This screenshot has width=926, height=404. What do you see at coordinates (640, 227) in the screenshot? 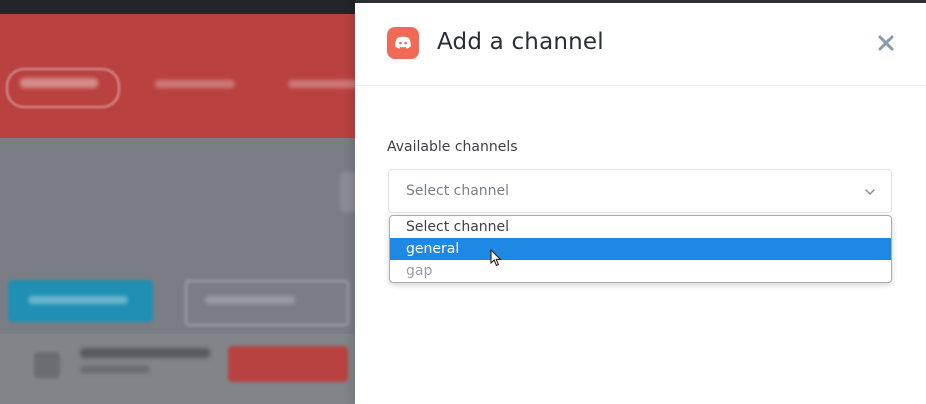
I see `channel-option-placeholder: Select channel` at bounding box center [640, 227].